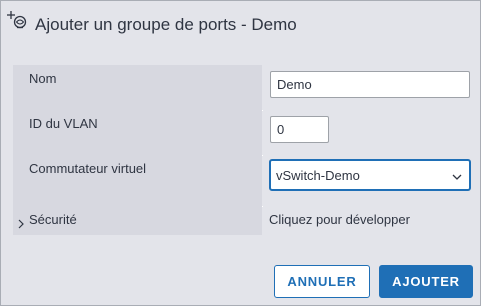 This screenshot has width=481, height=306. I want to click on vlan-row: ID du VLAN, so click(244, 133).